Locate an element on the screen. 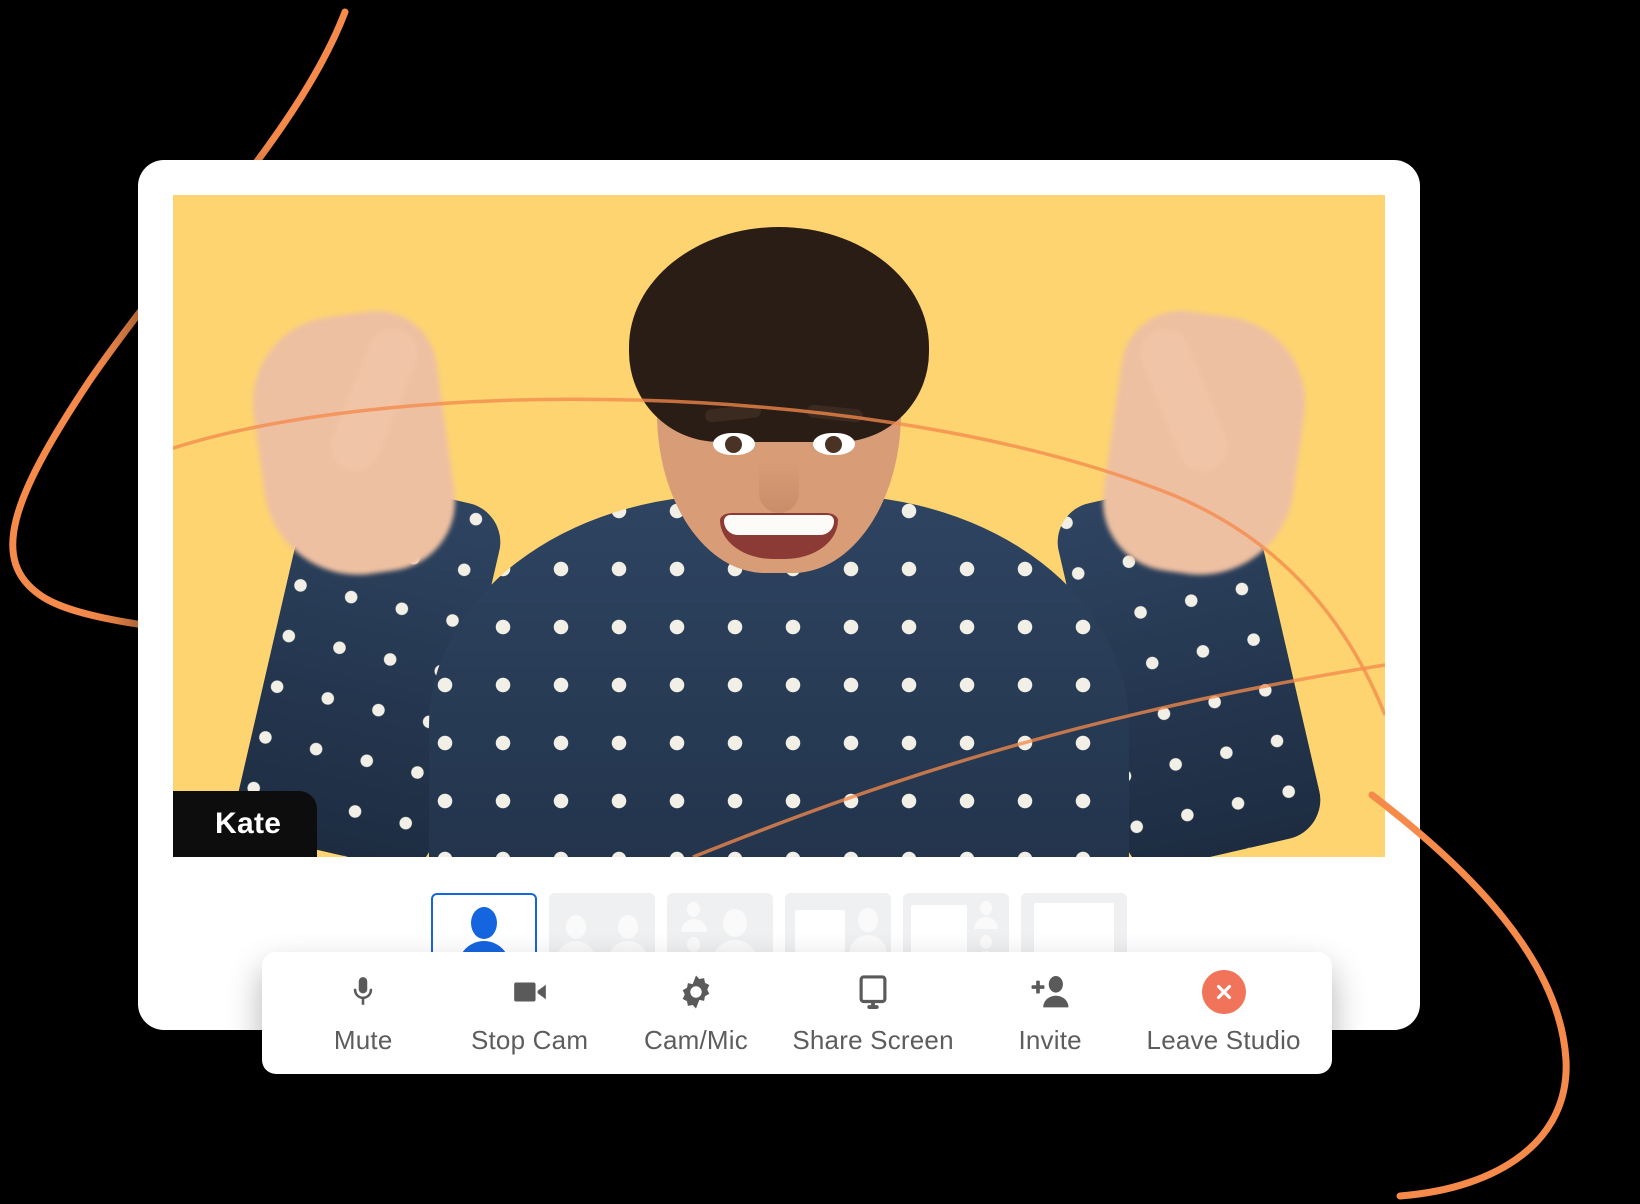 This screenshot has height=1204, width=1640. participant-name-badge: Kate is located at coordinates (245, 824).